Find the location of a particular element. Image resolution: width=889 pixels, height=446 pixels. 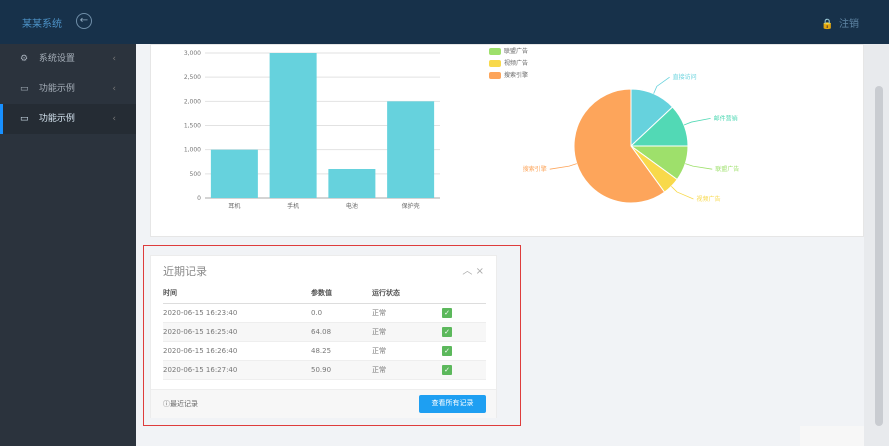

y-tick-label: 500 is located at coordinates (196, 174).